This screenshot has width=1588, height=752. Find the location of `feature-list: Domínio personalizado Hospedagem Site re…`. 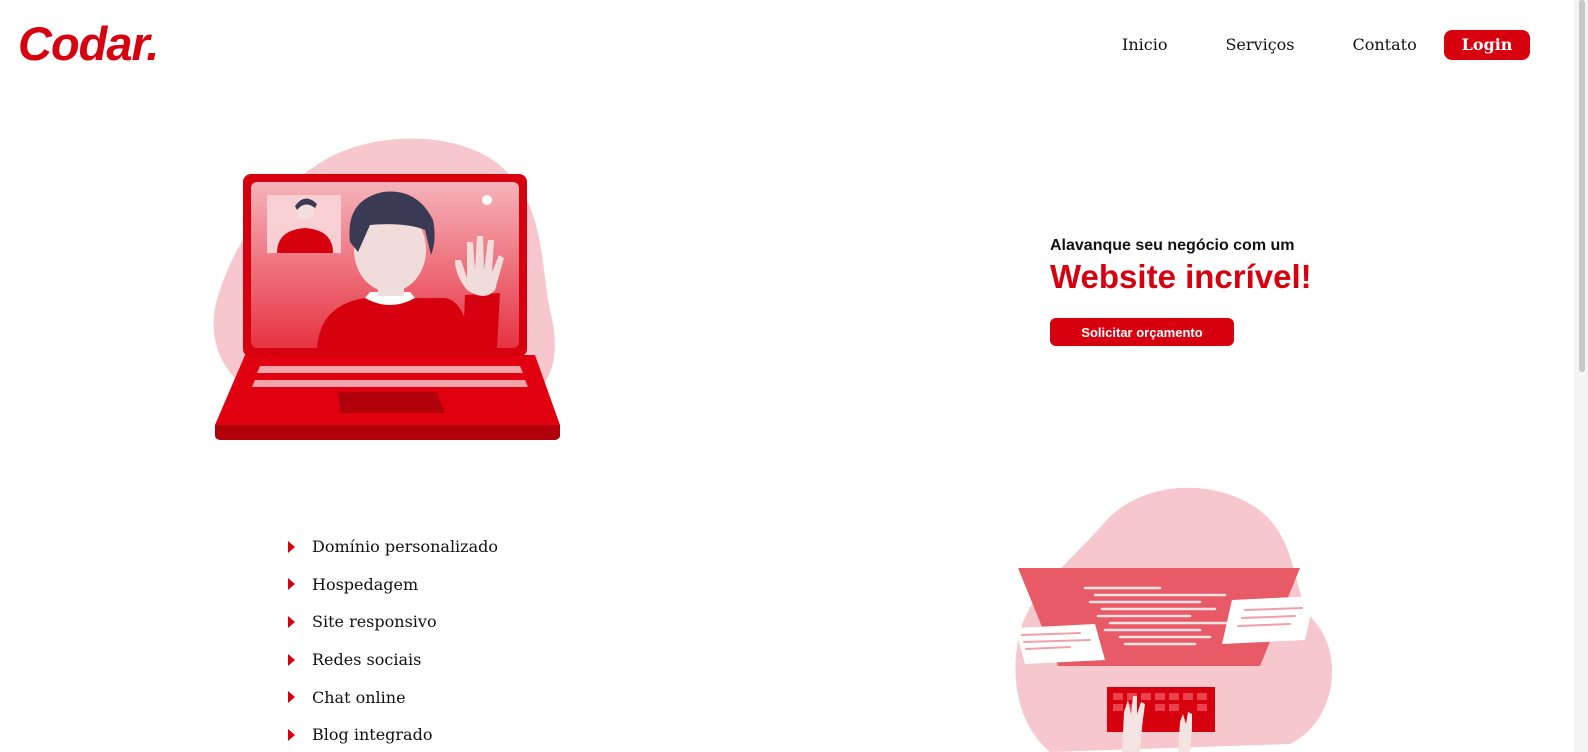

feature-list: Domínio personalizado Hospedagem Site re… is located at coordinates (392, 640).